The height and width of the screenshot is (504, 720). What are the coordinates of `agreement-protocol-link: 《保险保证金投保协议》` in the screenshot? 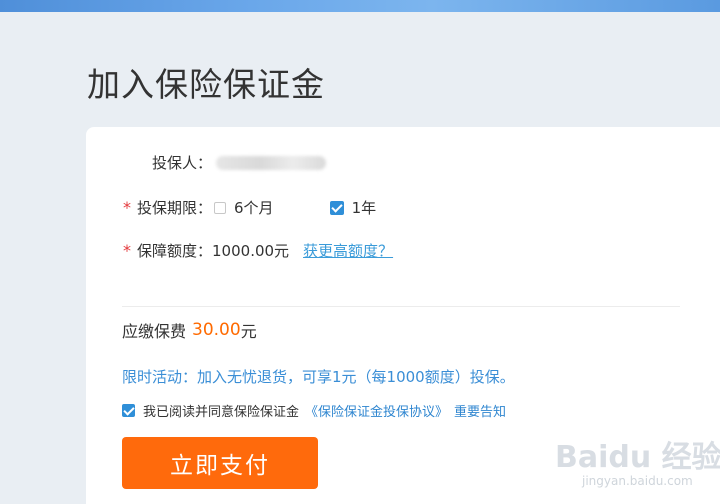 It's located at (376, 410).